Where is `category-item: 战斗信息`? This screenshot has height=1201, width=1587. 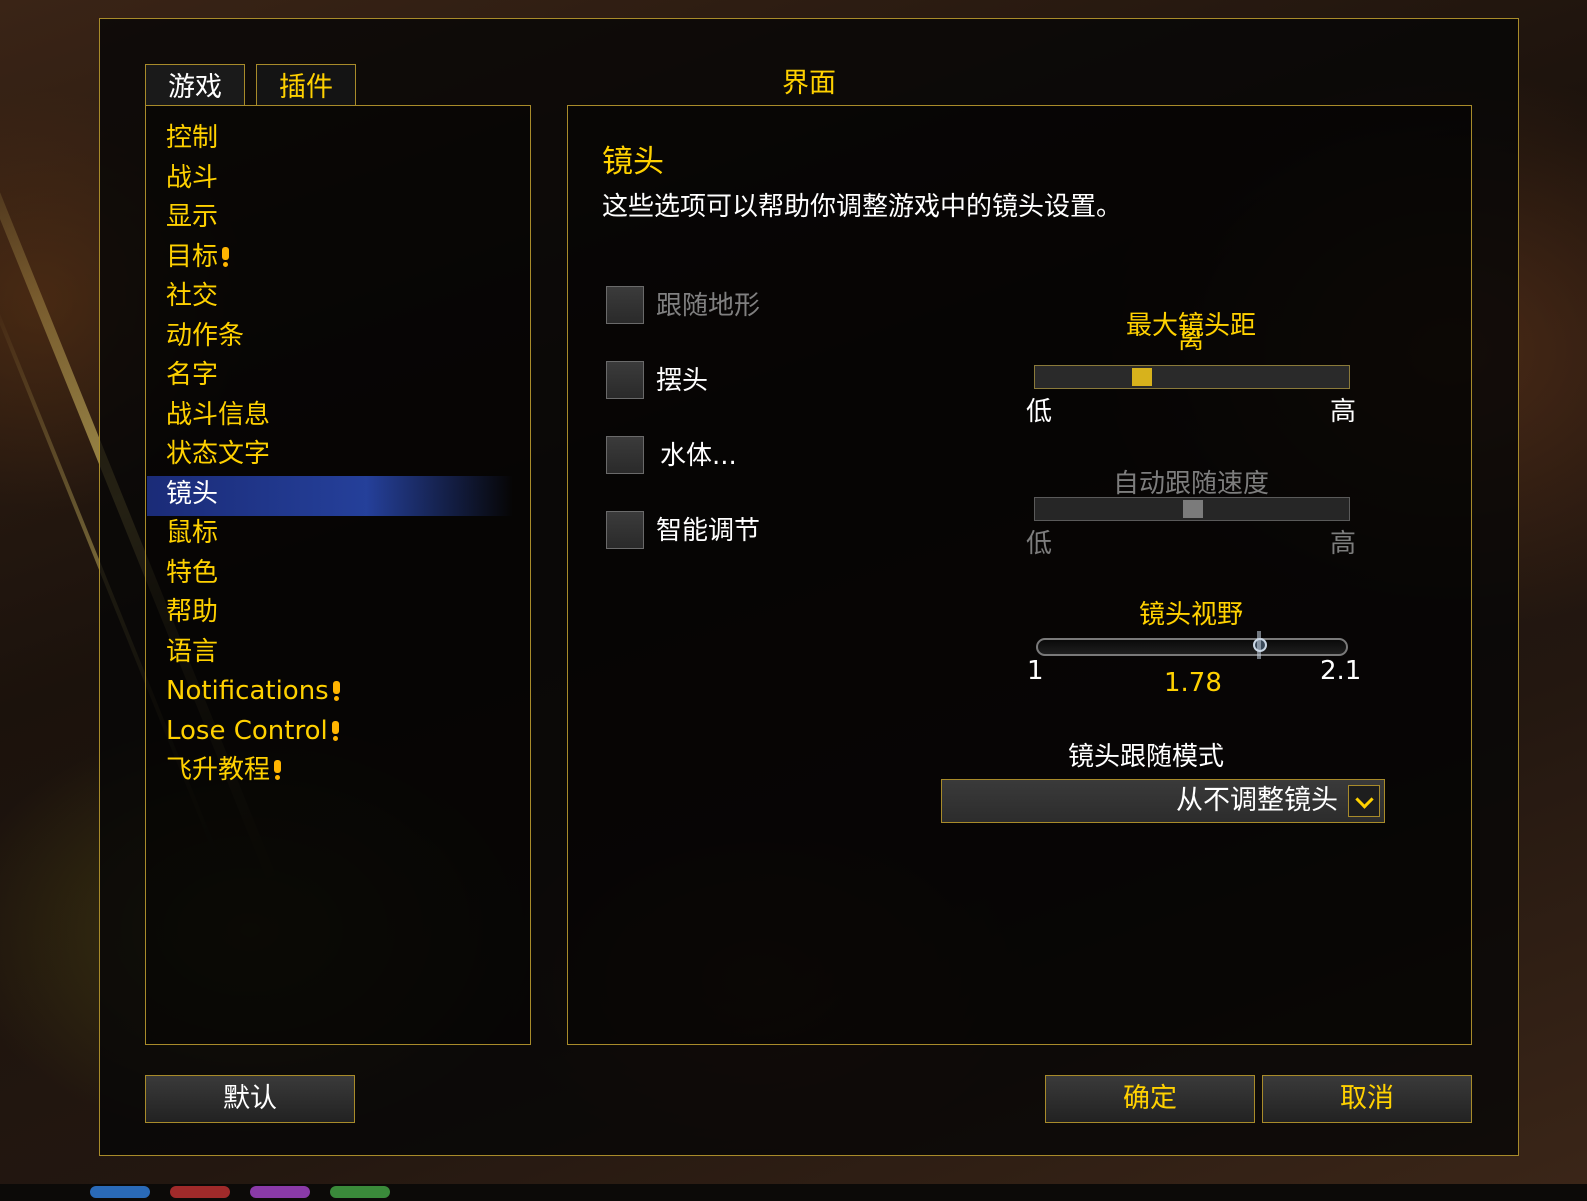 category-item: 战斗信息 is located at coordinates (218, 415).